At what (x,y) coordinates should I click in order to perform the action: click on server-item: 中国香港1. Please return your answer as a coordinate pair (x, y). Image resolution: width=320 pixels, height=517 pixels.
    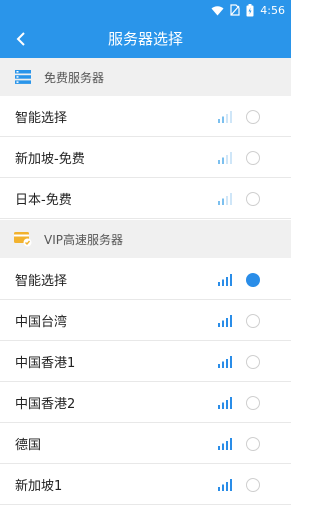
    Looking at the image, I should click on (145, 362).